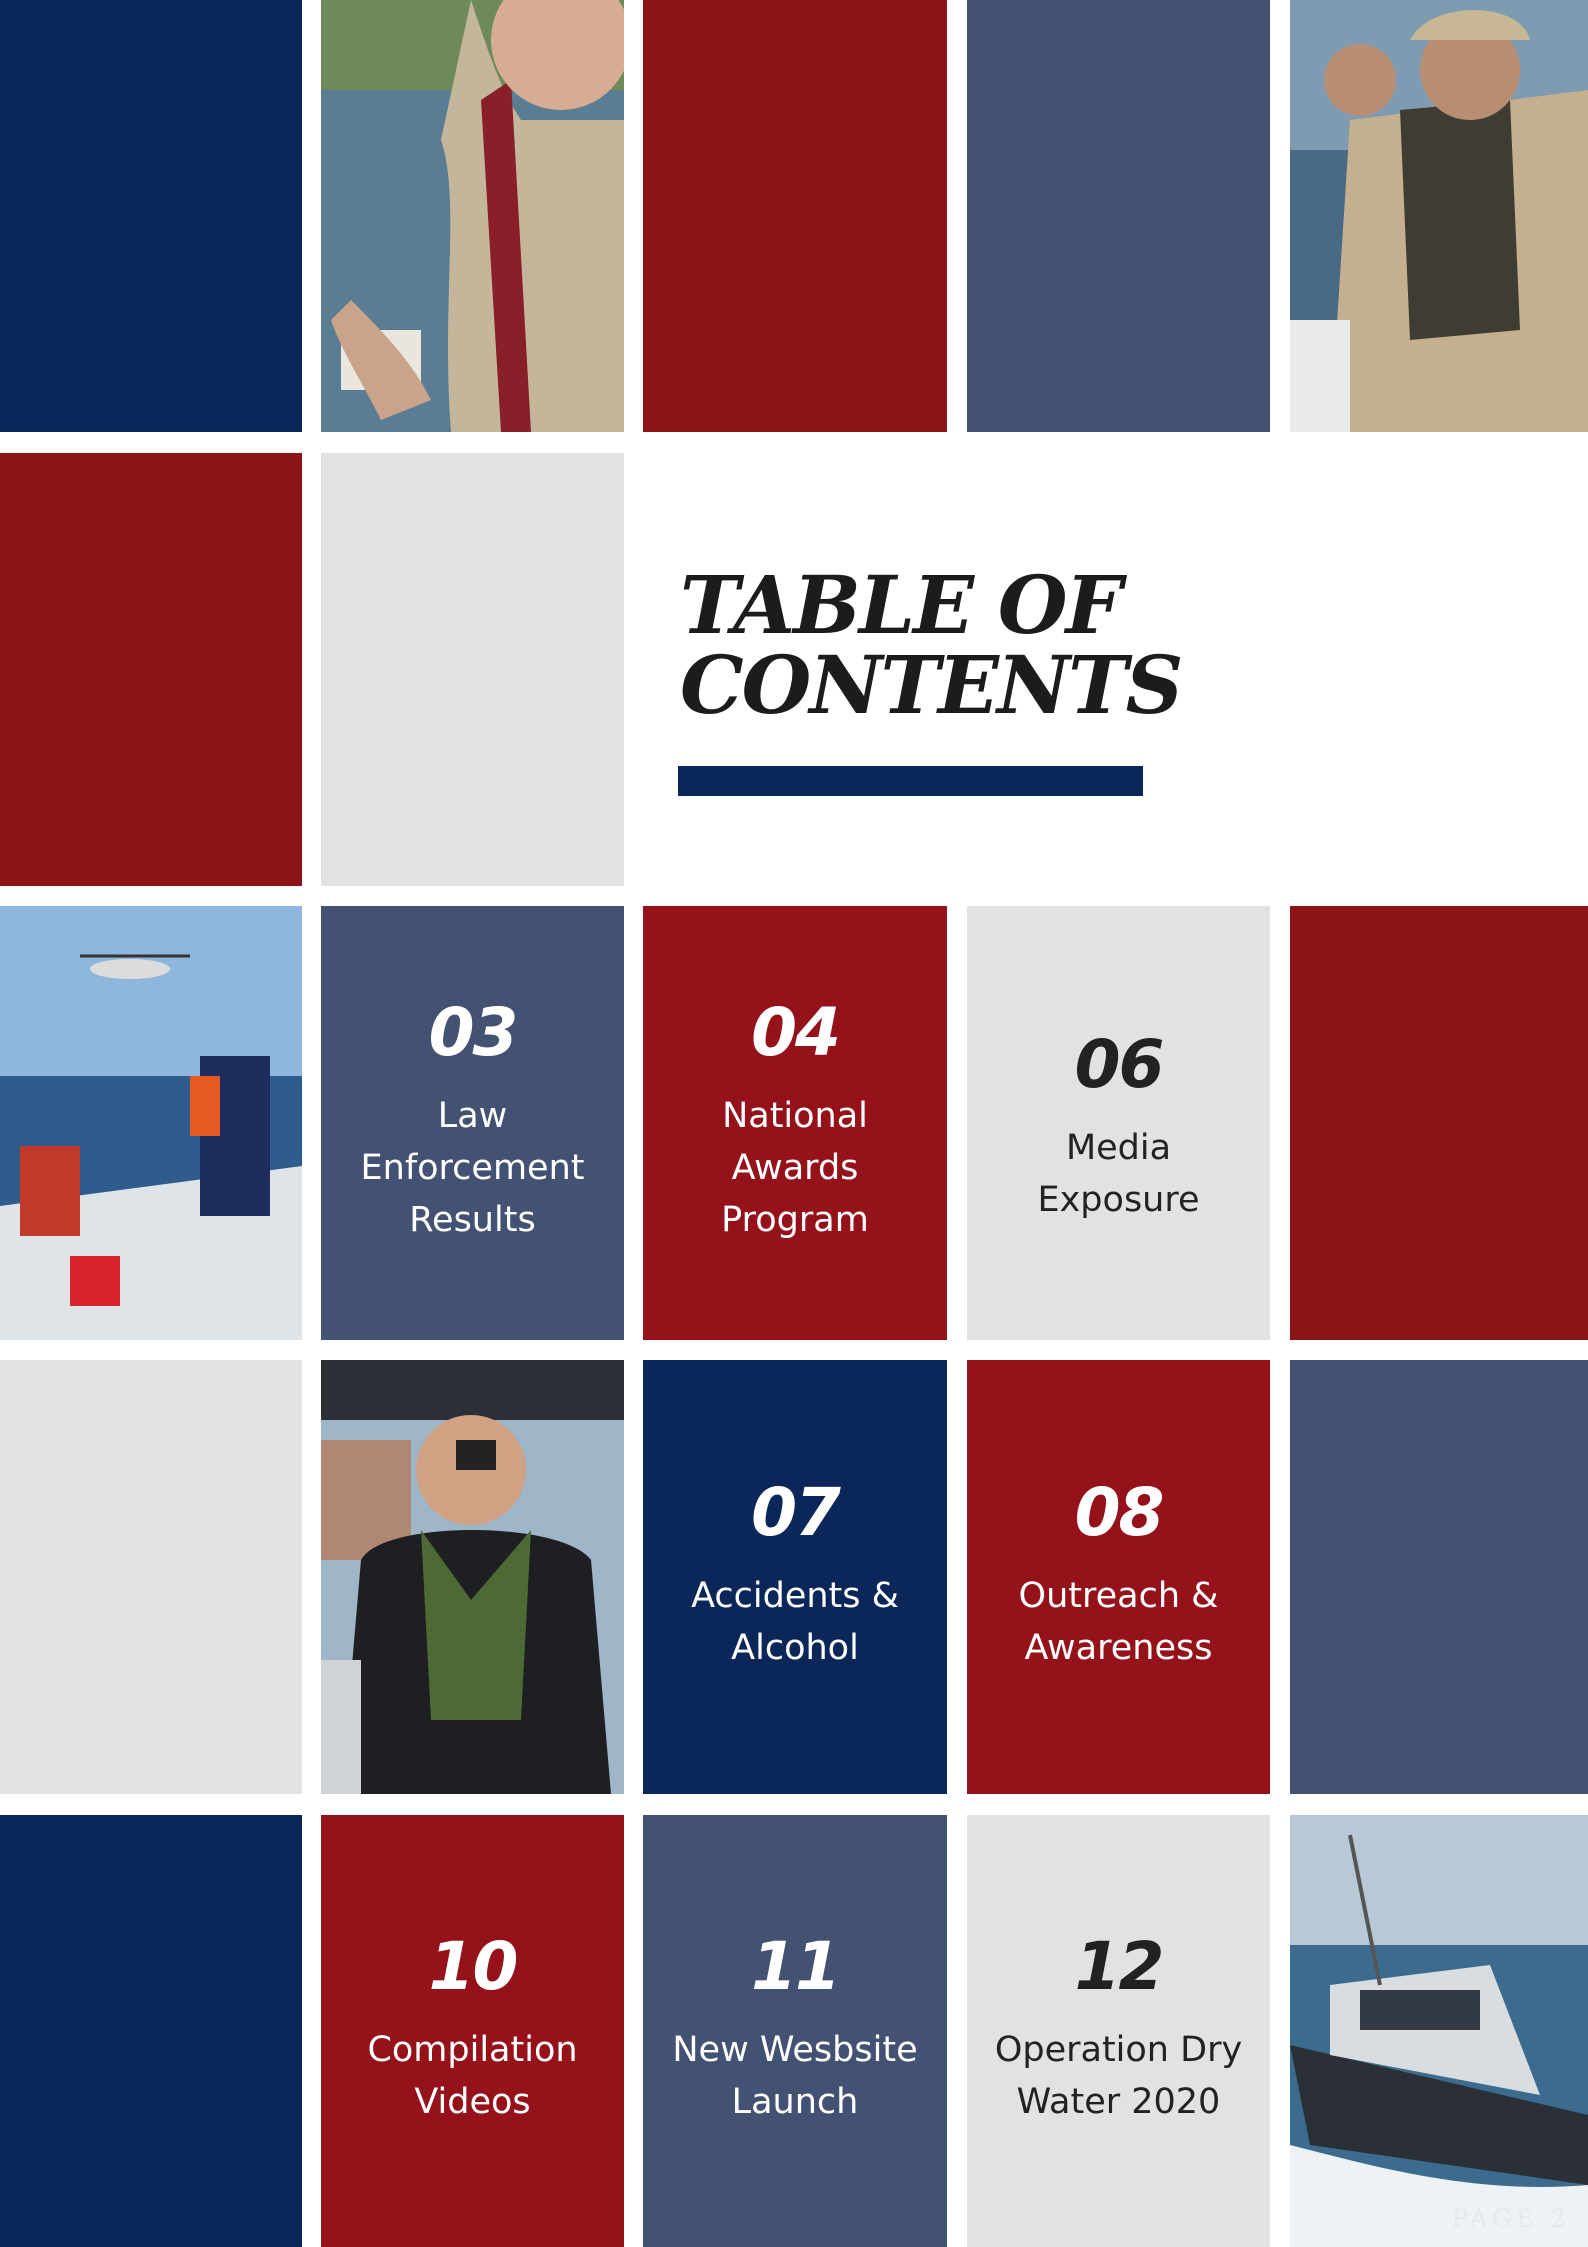 The height and width of the screenshot is (2247, 1588). Describe the element at coordinates (1119, 1064) in the screenshot. I see `entry-page-number: 06` at that location.